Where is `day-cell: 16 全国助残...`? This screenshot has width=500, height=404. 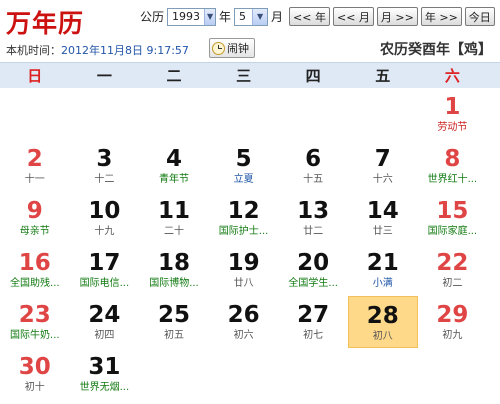
day-cell: 16 全国助残... is located at coordinates (35, 270).